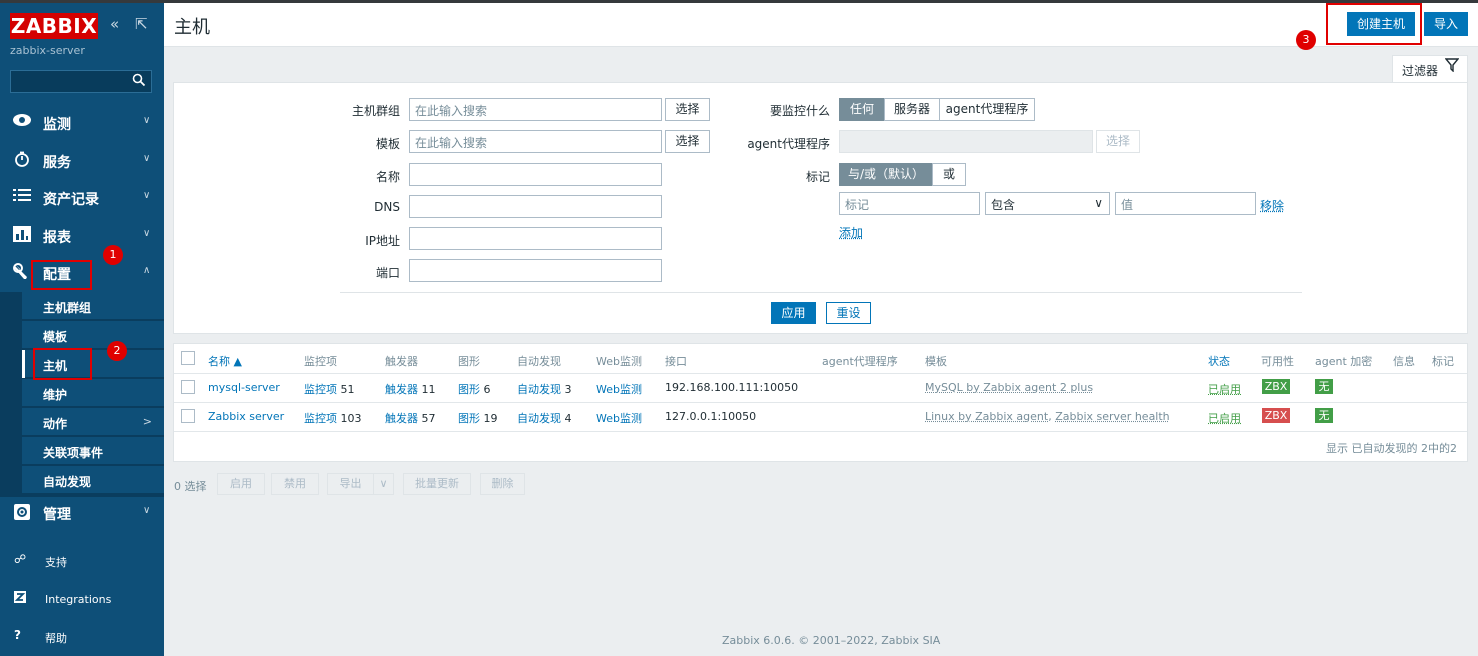 The height and width of the screenshot is (656, 1478). I want to click on z-icon, so click(20, 598).